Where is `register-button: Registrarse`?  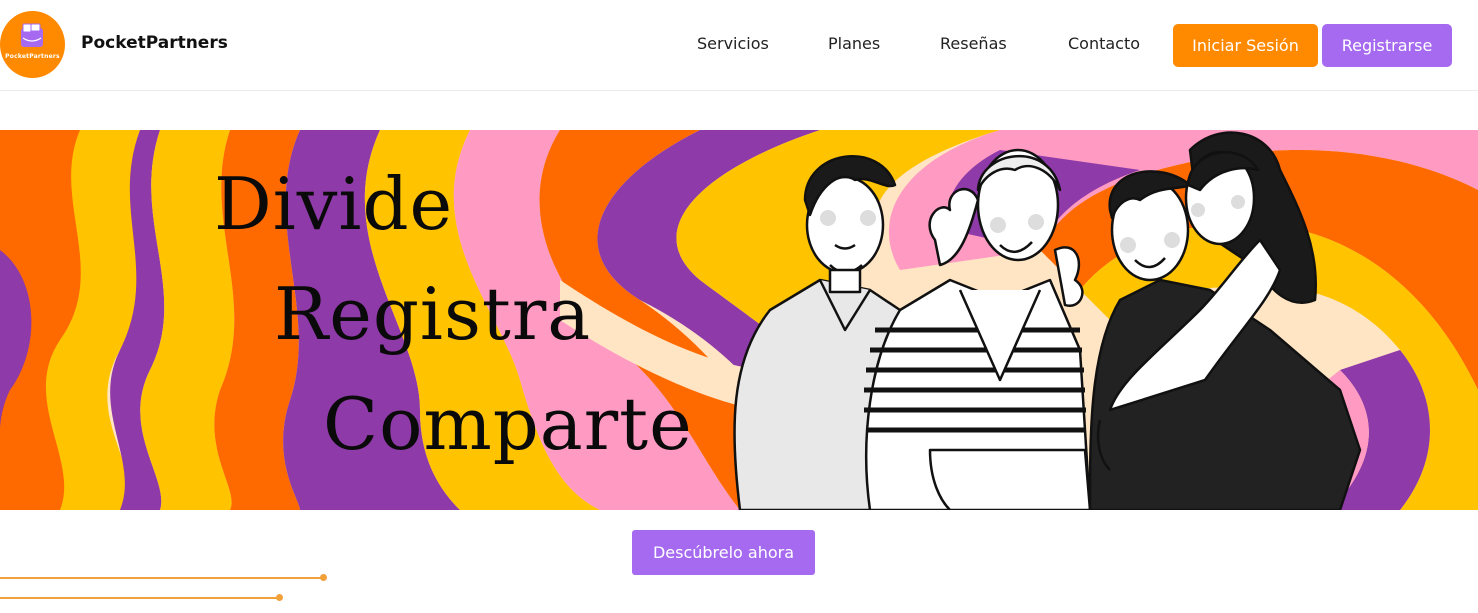
register-button: Registrarse is located at coordinates (1387, 45).